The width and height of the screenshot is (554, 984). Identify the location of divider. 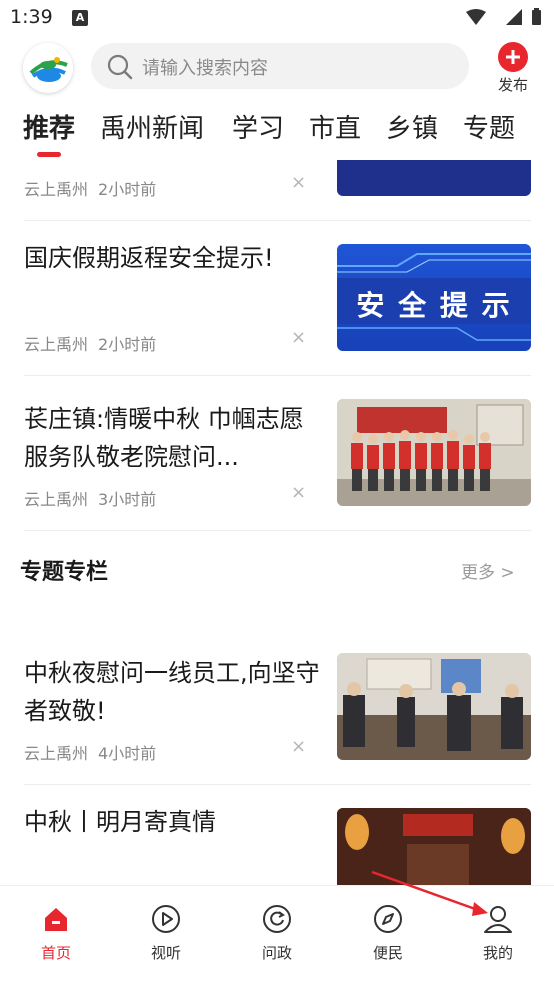
(277, 530).